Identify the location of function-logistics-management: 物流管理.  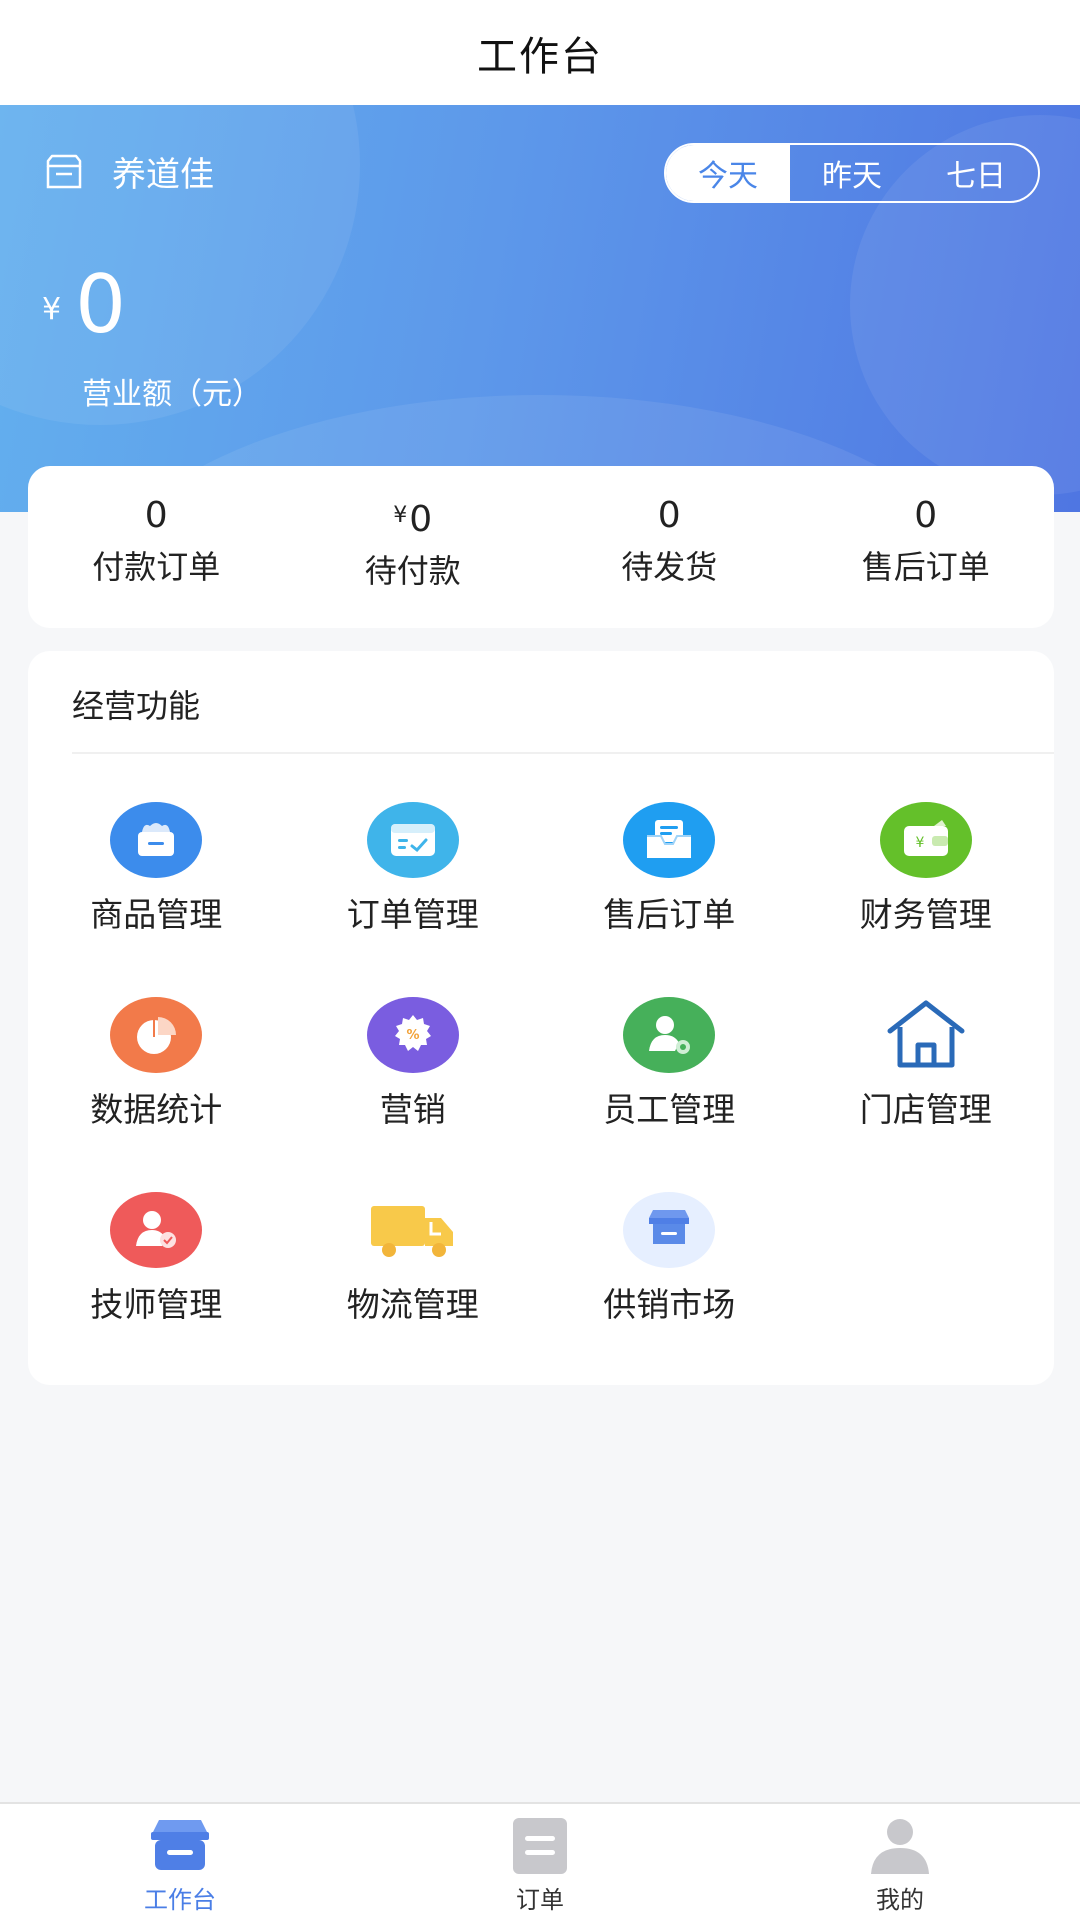
(413, 1289).